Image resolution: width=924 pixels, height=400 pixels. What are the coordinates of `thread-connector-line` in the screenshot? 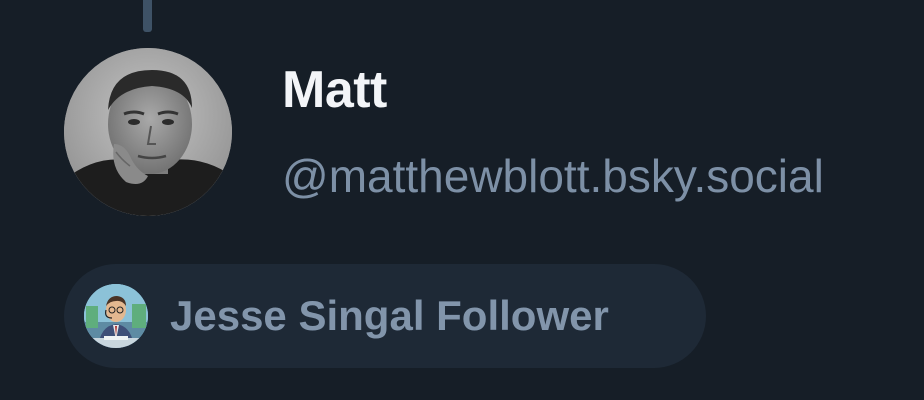 It's located at (147, 16).